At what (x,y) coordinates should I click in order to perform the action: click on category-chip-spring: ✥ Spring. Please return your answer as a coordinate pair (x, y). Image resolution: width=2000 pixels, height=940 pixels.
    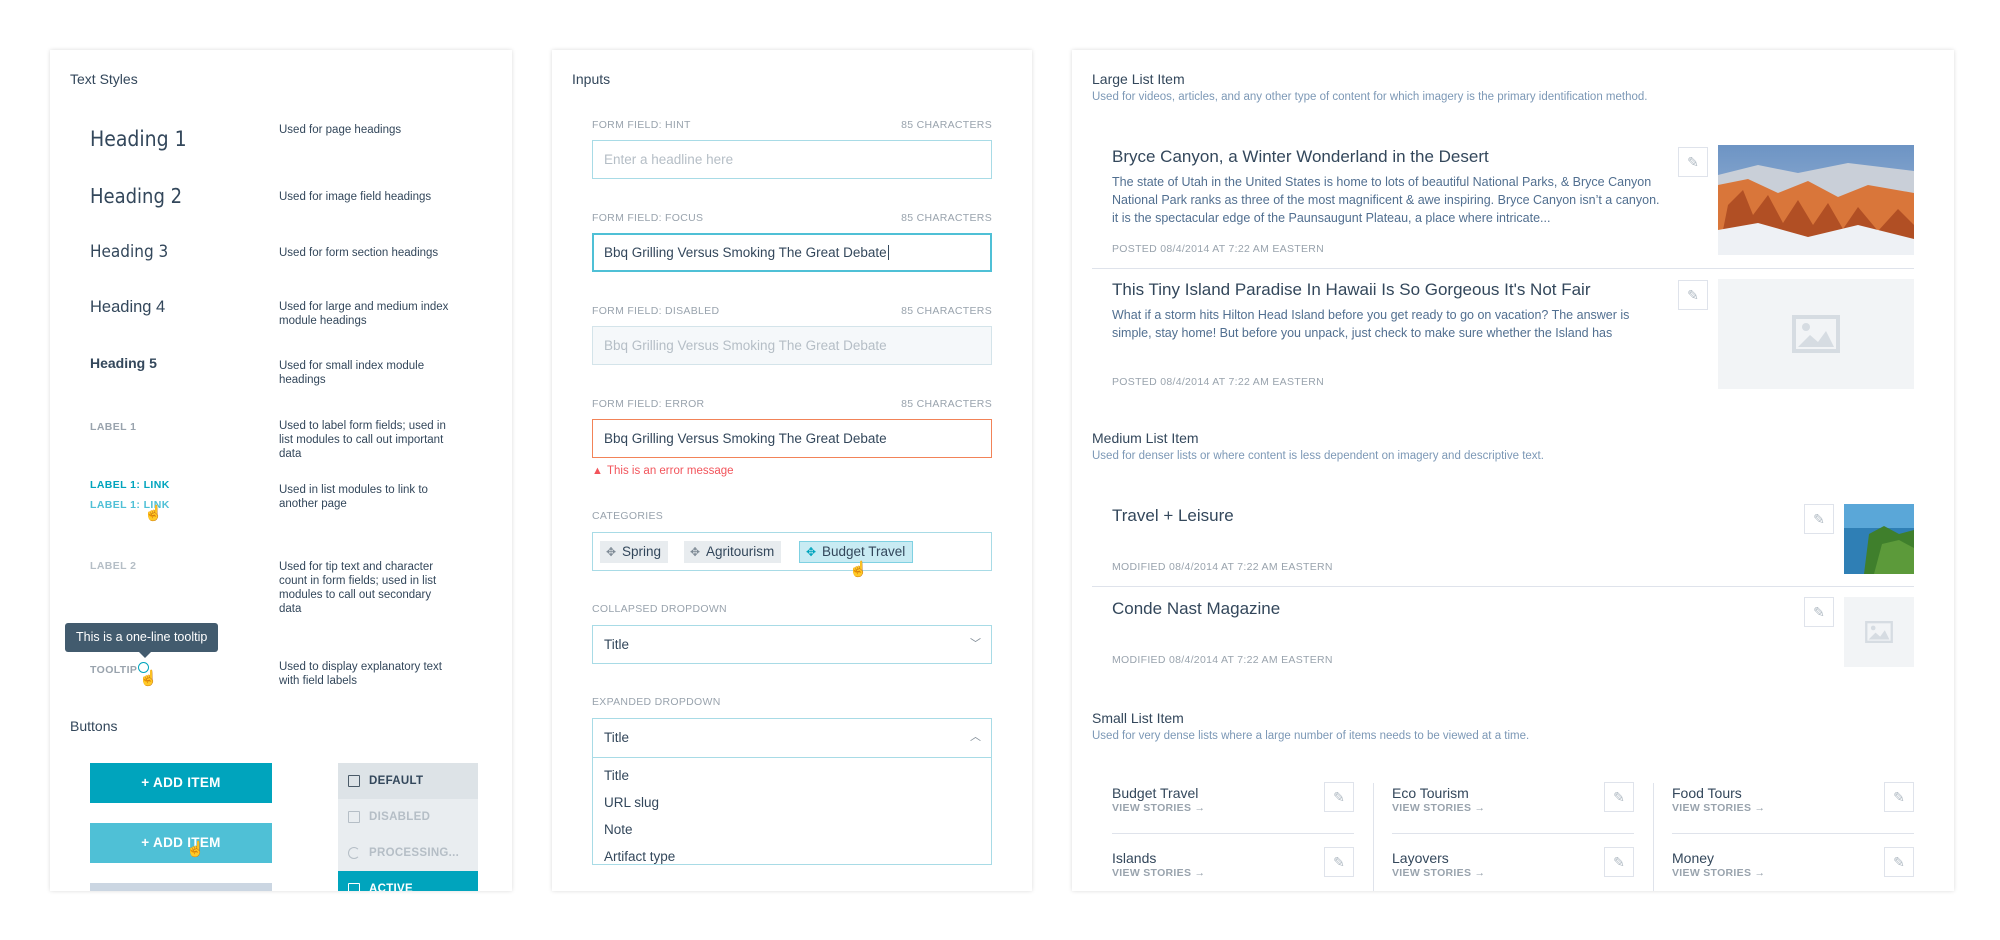
    Looking at the image, I should click on (634, 552).